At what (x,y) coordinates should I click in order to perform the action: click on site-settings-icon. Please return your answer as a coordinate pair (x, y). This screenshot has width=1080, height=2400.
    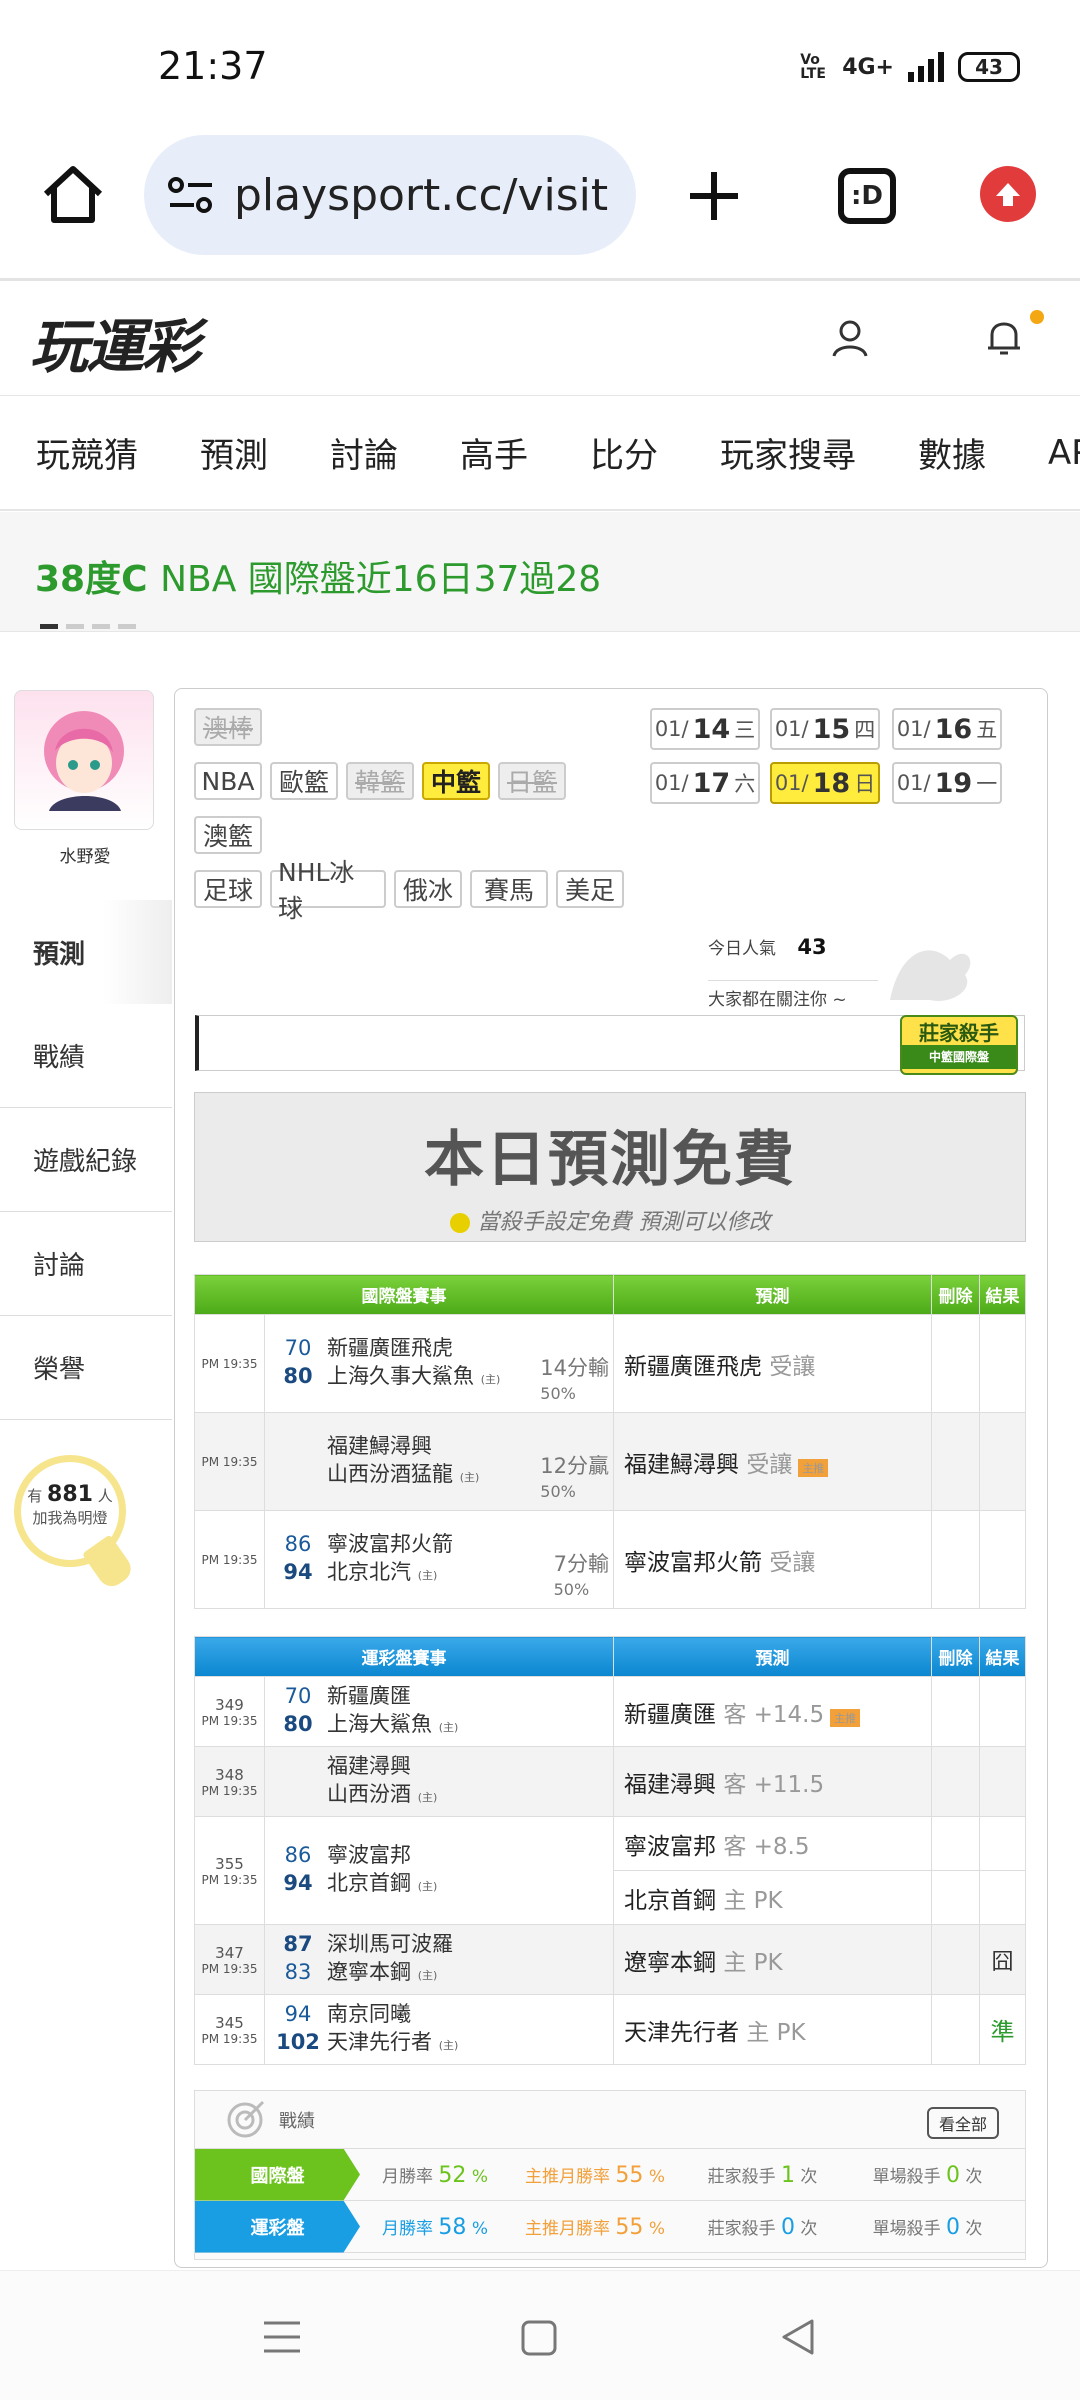
    Looking at the image, I should click on (191, 195).